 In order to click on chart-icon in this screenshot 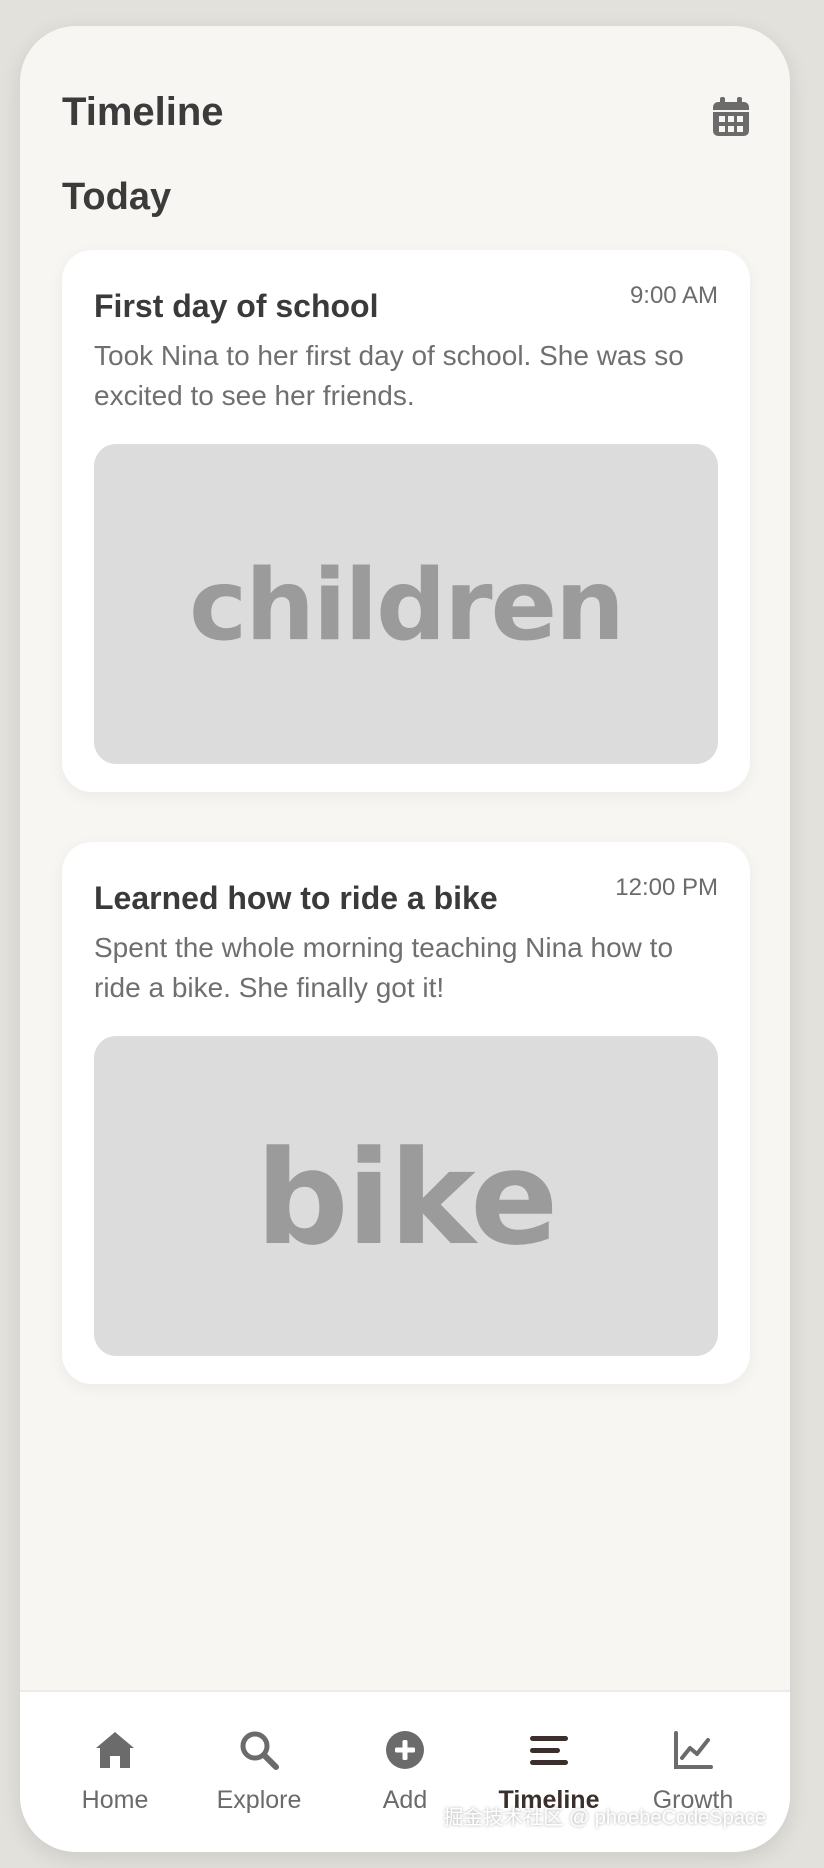, I will do `click(693, 1750)`.